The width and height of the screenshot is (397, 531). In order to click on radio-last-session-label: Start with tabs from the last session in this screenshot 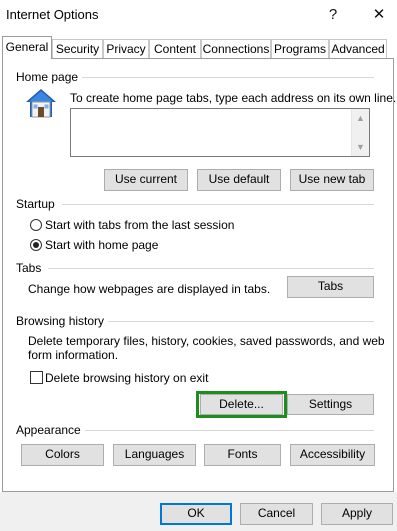, I will do `click(139, 225)`.